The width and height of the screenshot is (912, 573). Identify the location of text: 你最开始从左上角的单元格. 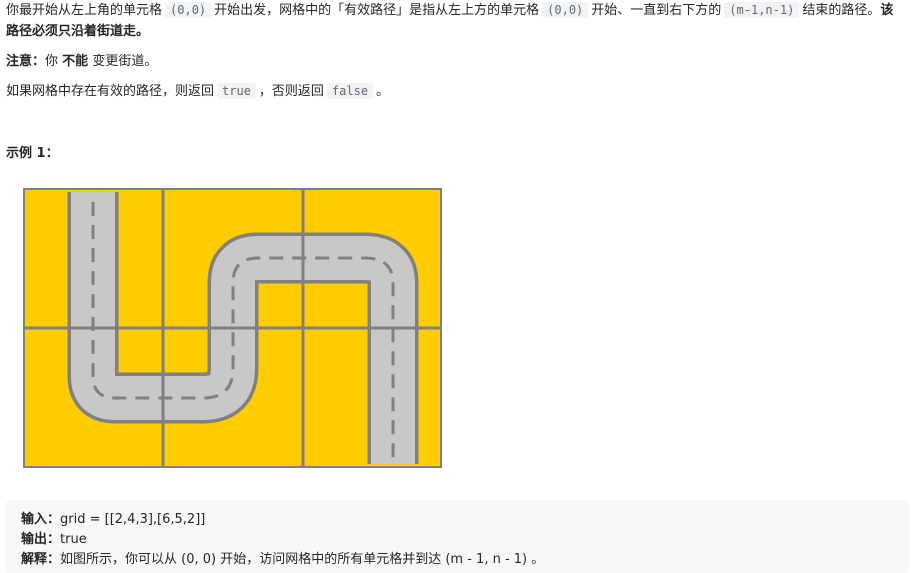
(84, 10).